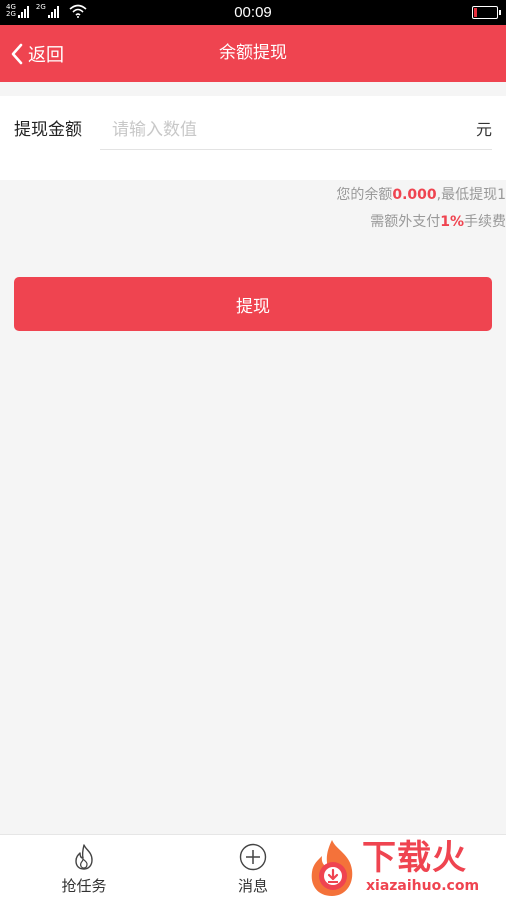 This screenshot has width=506, height=900. I want to click on status-bar: 4G 2G 2G 00:09, so click(253, 12).